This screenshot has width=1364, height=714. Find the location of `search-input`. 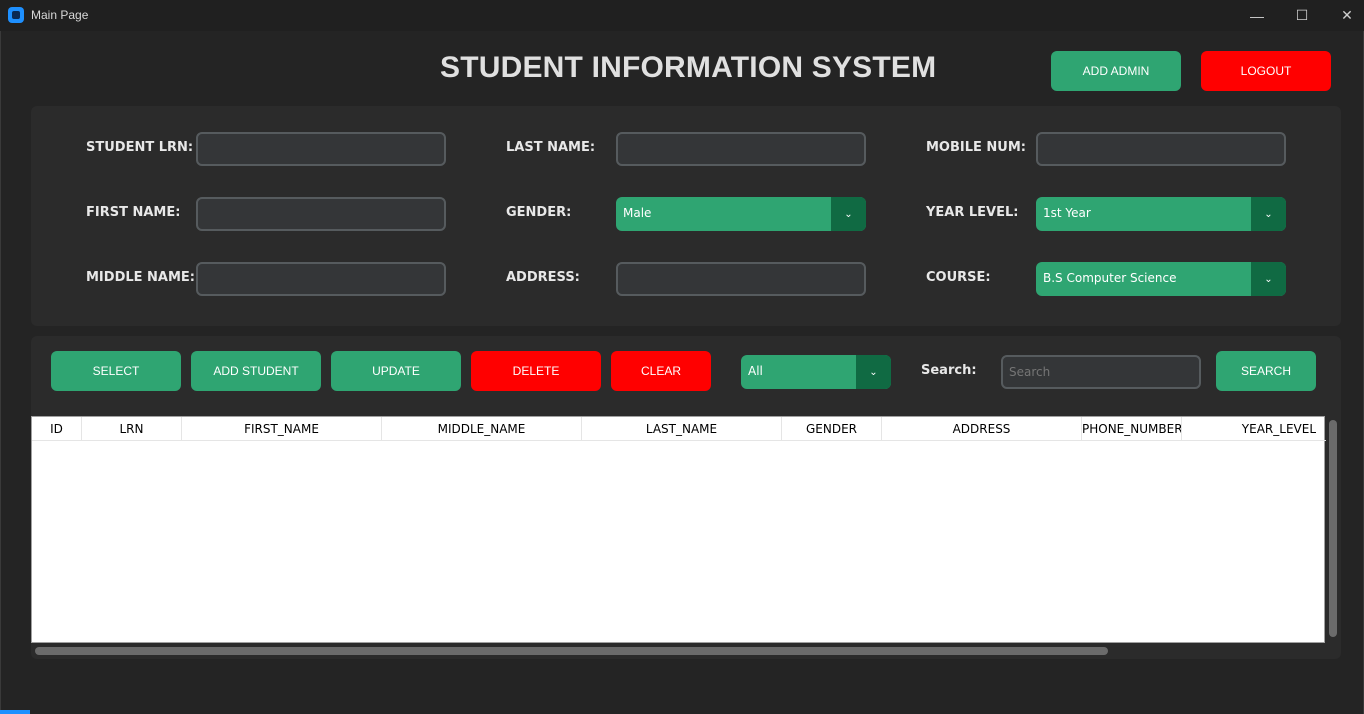

search-input is located at coordinates (1101, 372).